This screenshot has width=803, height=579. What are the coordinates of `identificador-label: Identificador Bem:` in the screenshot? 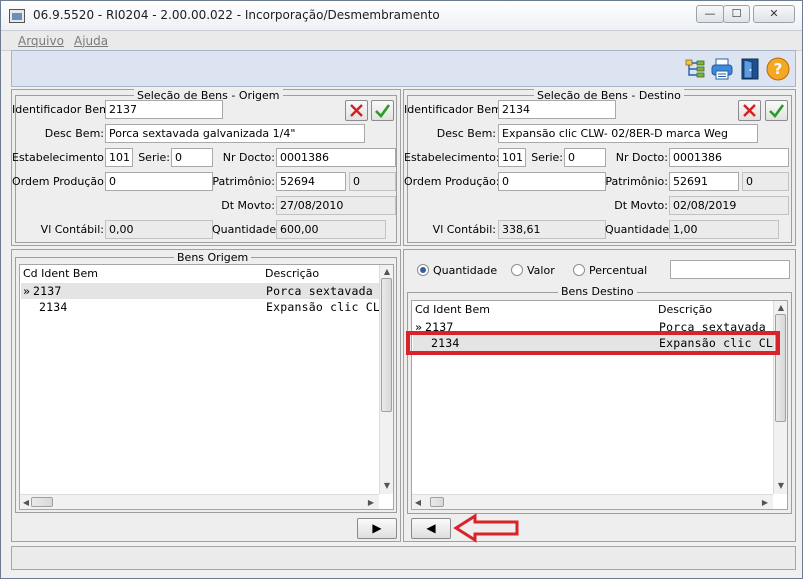 It's located at (63, 109).